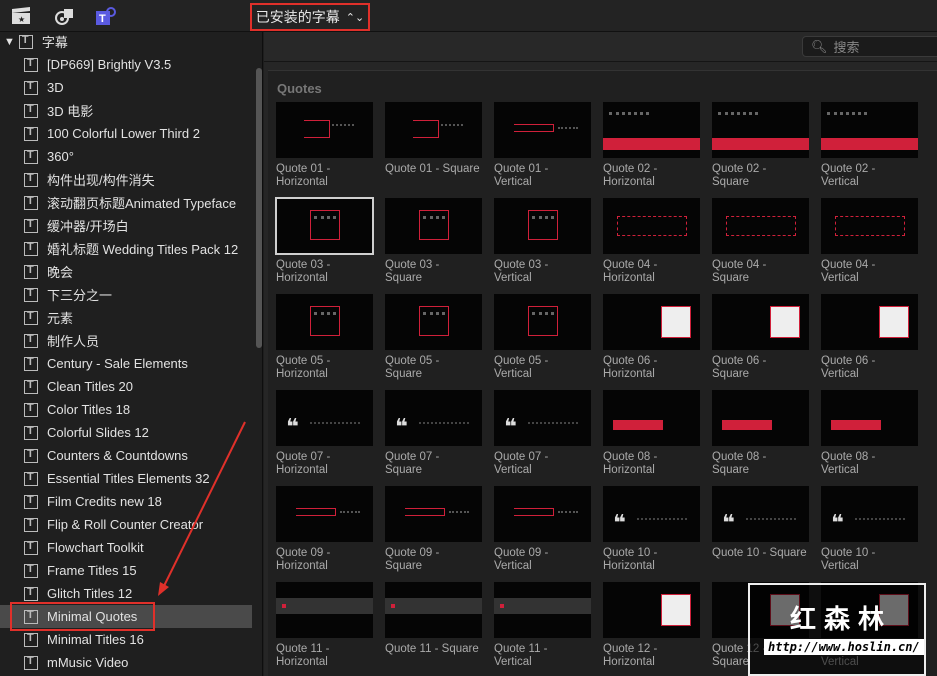 This screenshot has width=937, height=676. I want to click on title-thumbnail-item: Quote 03 - Square, so click(433, 241).